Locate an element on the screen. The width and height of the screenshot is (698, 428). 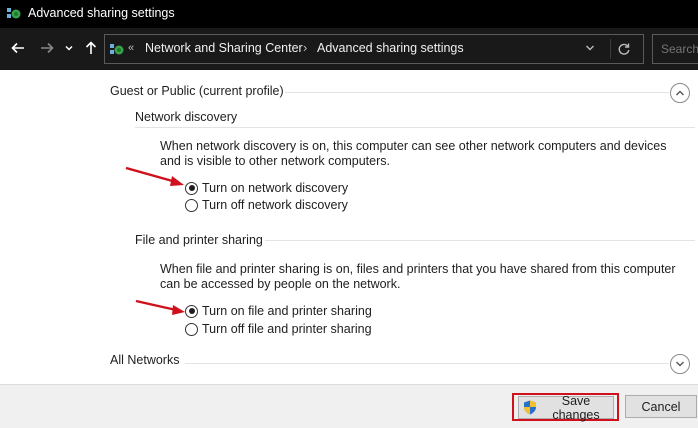
radio-turn-on-file-printer-sharing: Turn on file and printer sharing is located at coordinates (278, 311).